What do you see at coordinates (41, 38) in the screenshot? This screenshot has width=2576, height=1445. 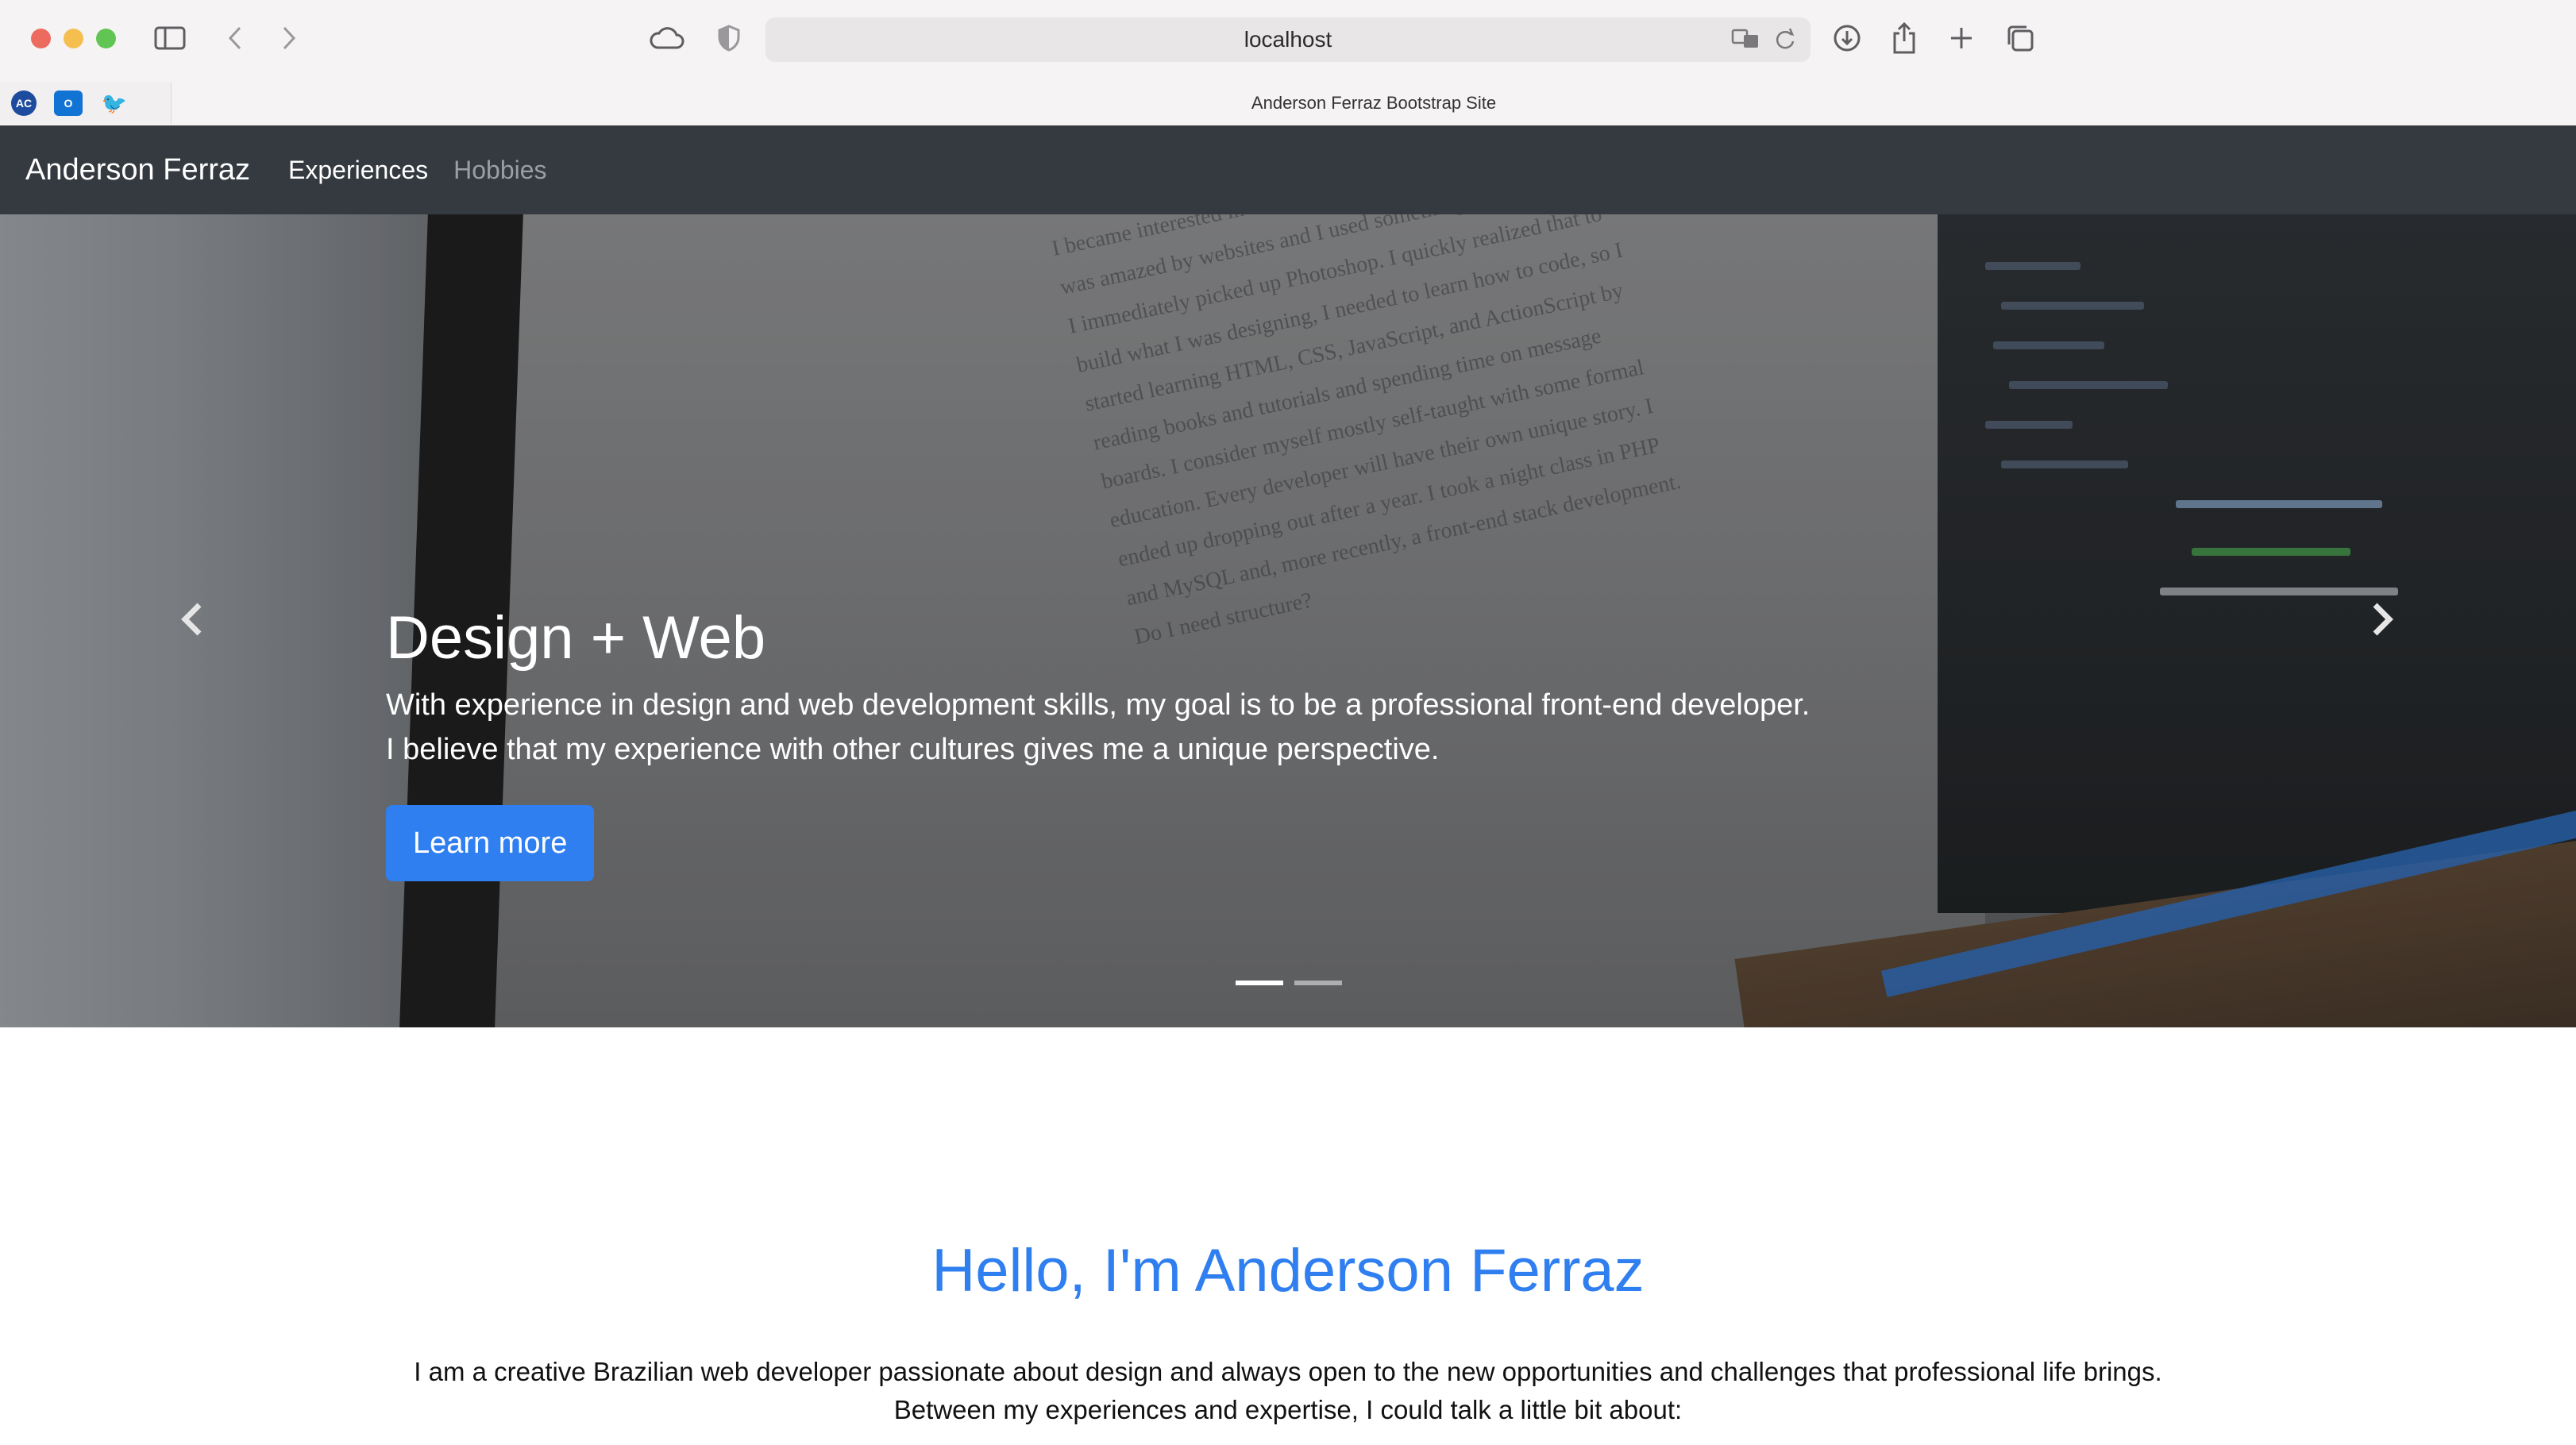 I see `close-window-button` at bounding box center [41, 38].